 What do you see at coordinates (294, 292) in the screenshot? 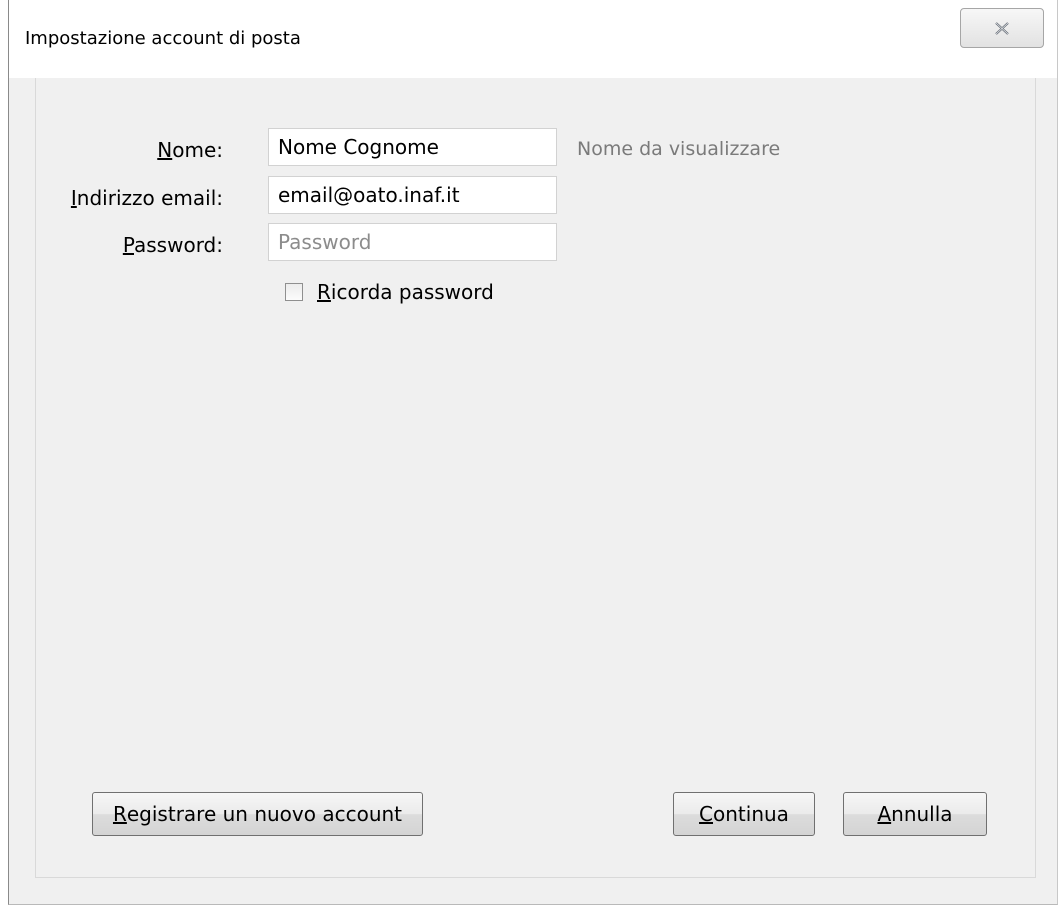
I see `remember-password-checkbox` at bounding box center [294, 292].